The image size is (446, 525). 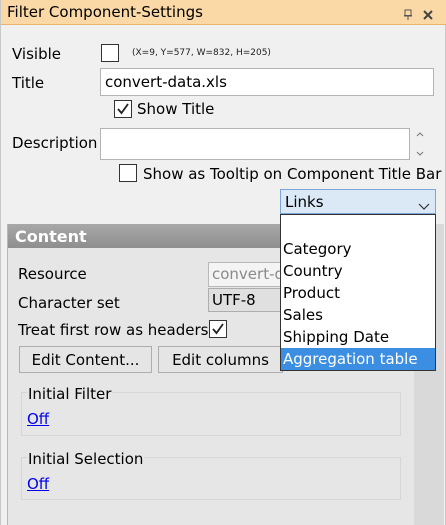 I want to click on dropdown-option-country: Country, so click(x=358, y=271).